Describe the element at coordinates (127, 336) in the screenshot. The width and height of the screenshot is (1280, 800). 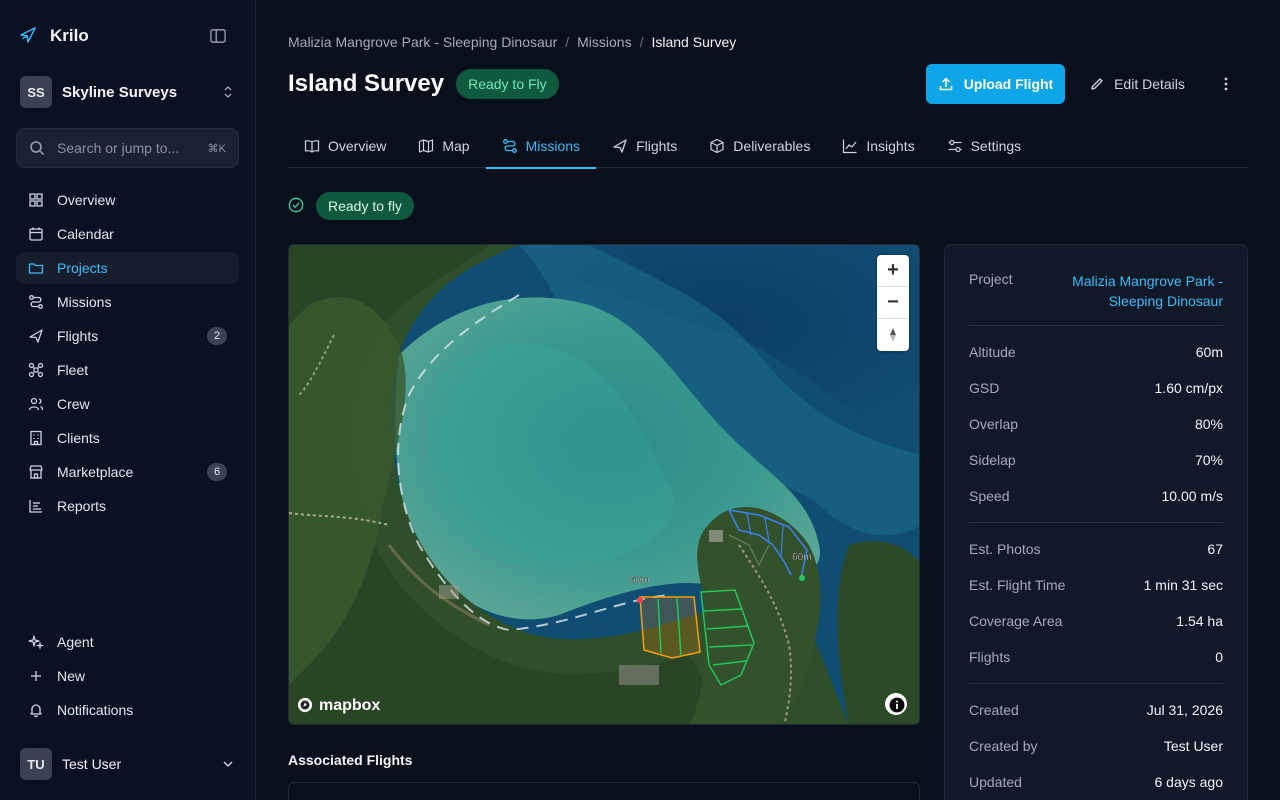
I see `sidebar-item-flights: Flights 2` at that location.